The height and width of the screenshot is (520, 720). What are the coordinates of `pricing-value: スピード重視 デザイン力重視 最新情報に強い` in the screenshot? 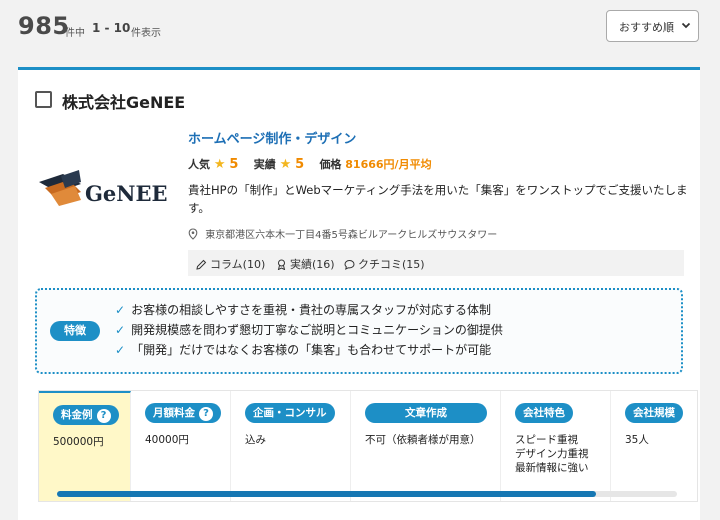 It's located at (552, 454).